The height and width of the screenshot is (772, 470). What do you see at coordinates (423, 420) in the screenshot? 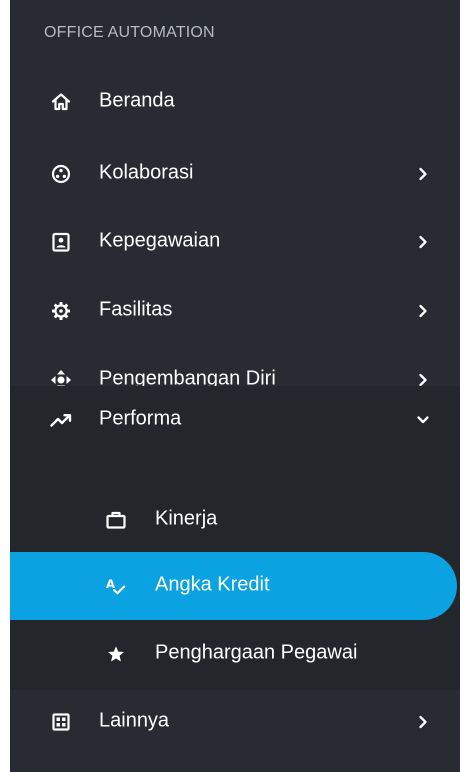
I see `chevron-down-icon` at bounding box center [423, 420].